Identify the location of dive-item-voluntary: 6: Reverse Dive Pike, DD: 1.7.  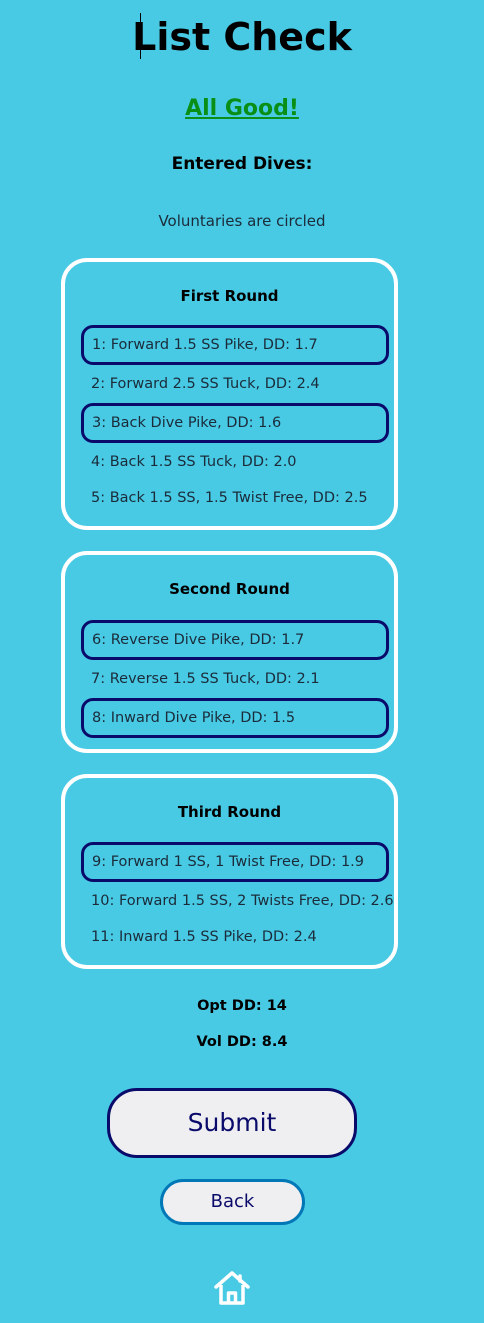
(235, 640).